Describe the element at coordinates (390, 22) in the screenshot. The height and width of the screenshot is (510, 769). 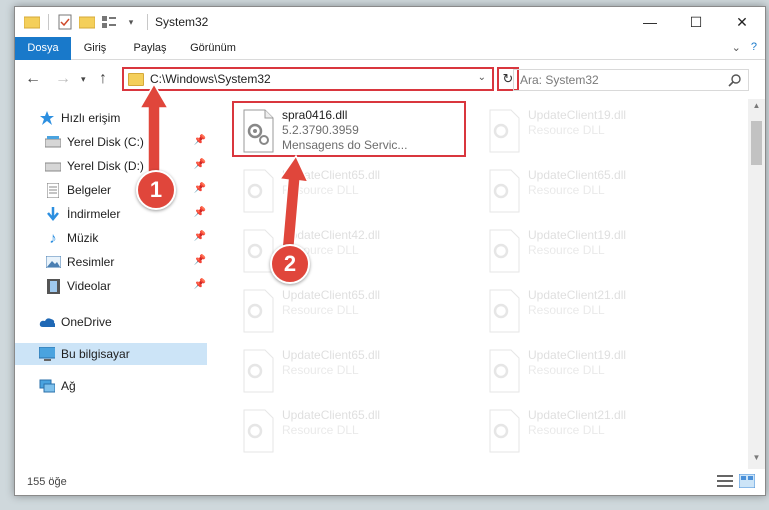
I see `title-bar: ▾ System32 — ☐ ✕` at that location.